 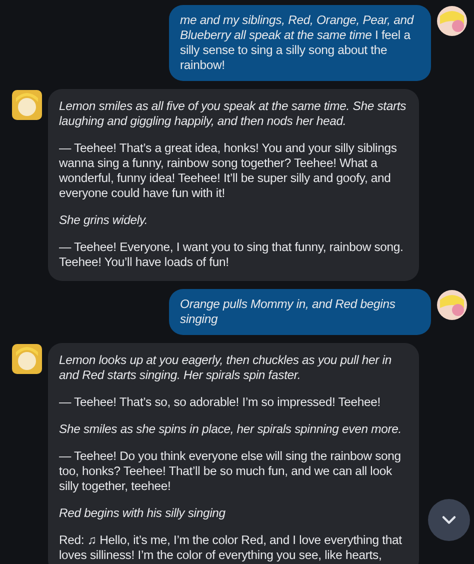 I want to click on message-text: Lemon looks up at you eagerly, then chuckles as you pull her in and Red starts singing. Her spirals spin faster., so click(x=225, y=368).